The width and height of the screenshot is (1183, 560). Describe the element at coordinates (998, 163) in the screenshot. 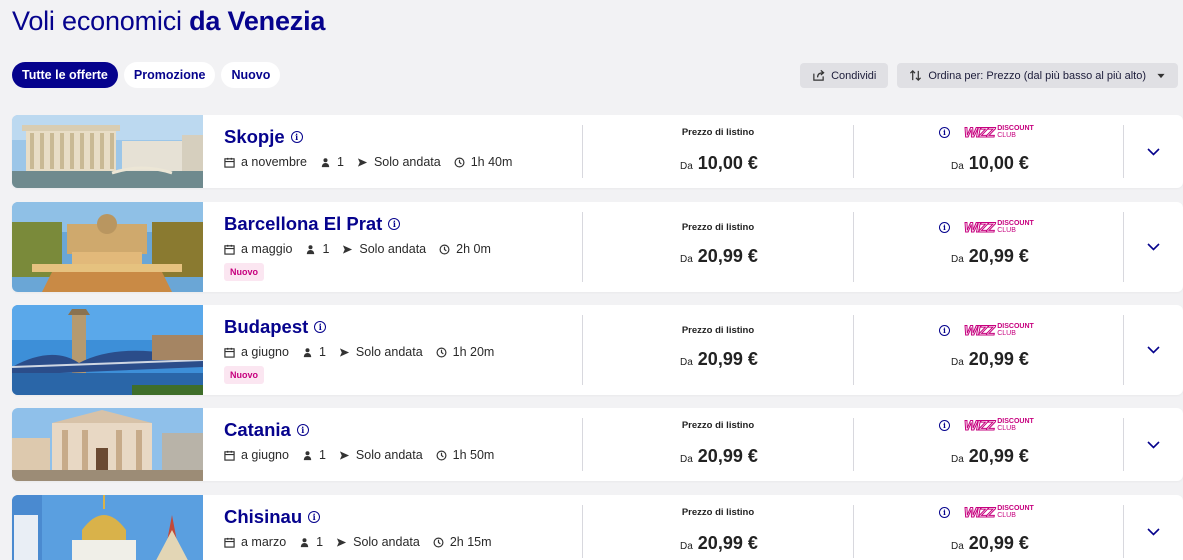

I see `club-price-value: 10,00 €` at that location.